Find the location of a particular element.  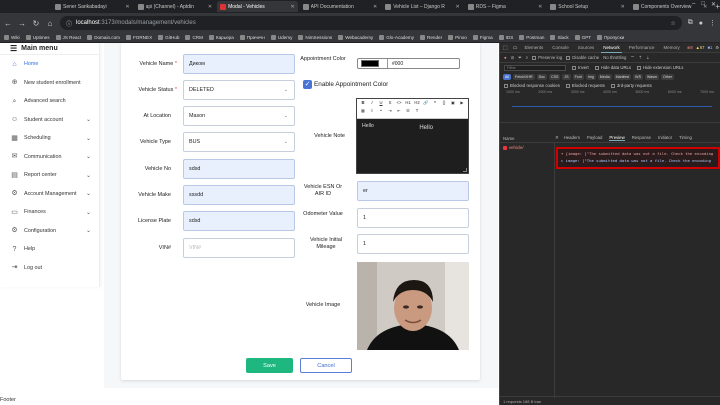

bookmark-item: Пропуски is located at coordinates (610, 37).